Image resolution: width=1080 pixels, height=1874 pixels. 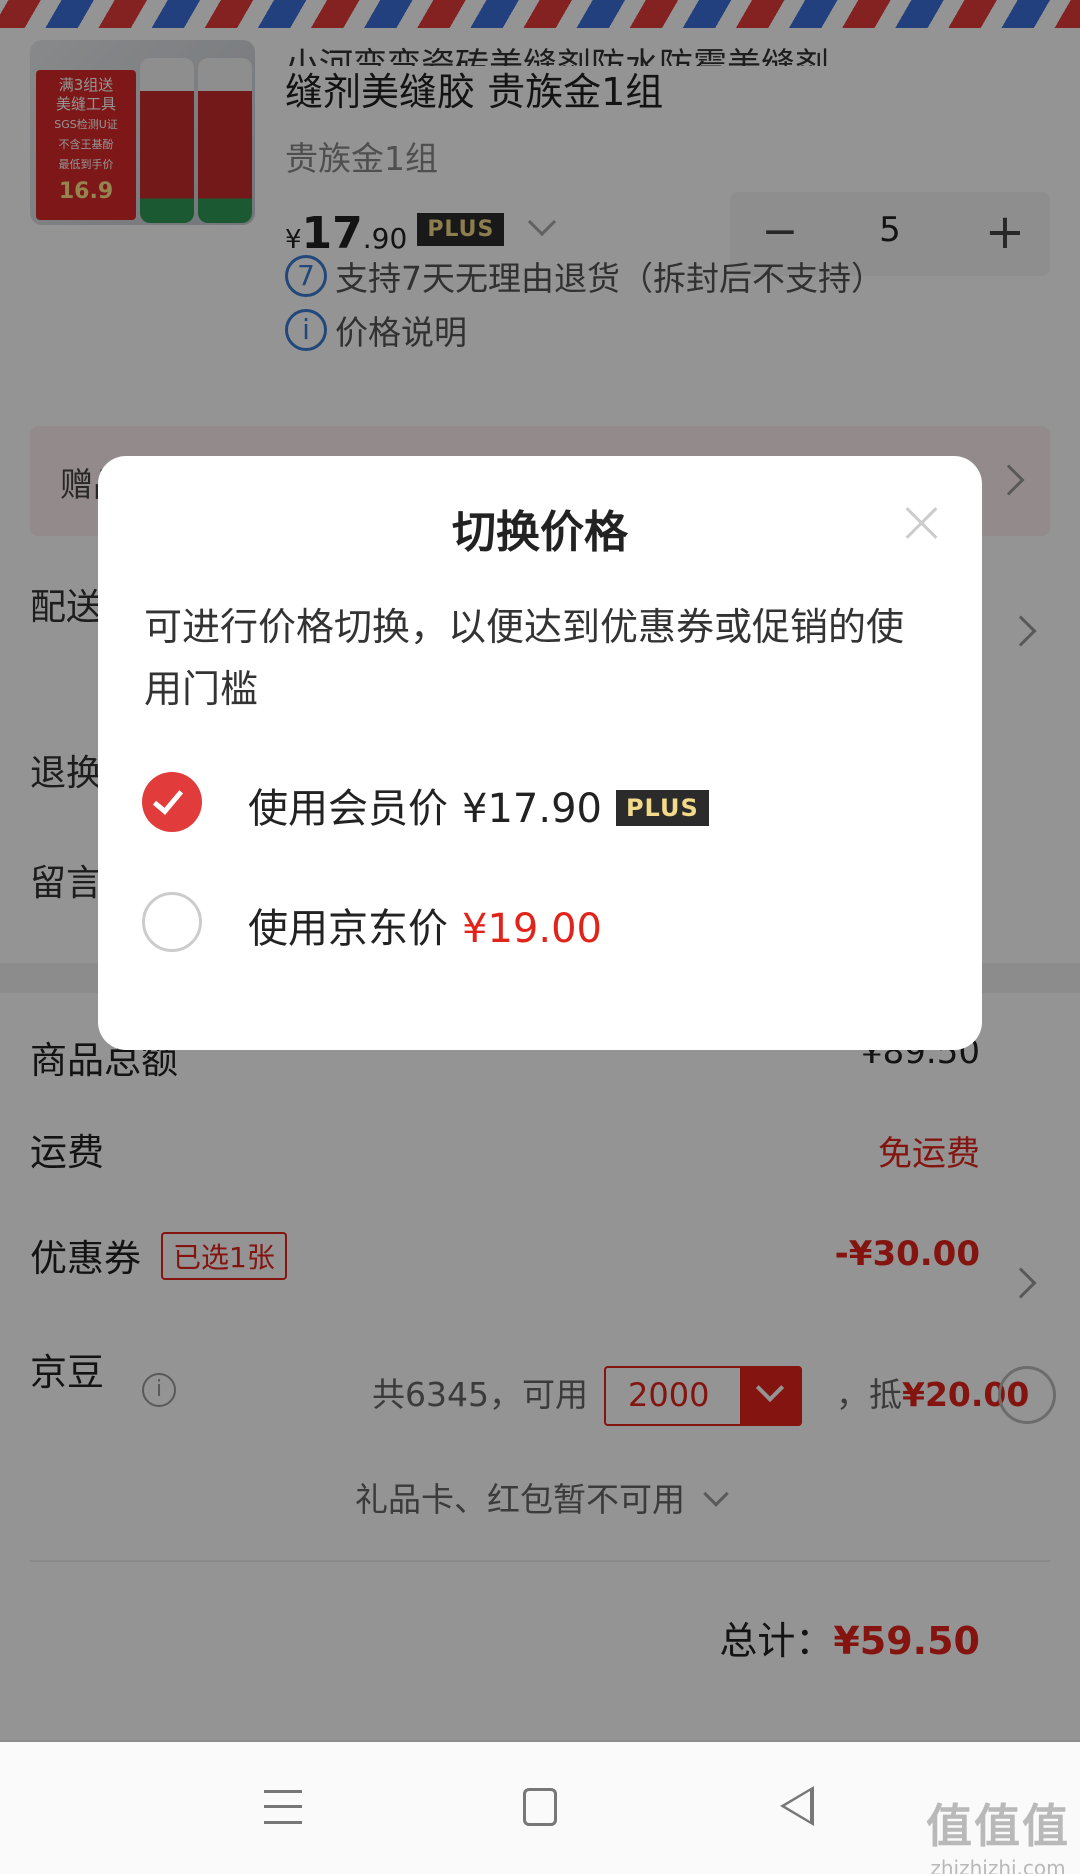 I want to click on option-jd-price-value: ¥19.00, so click(x=532, y=929).